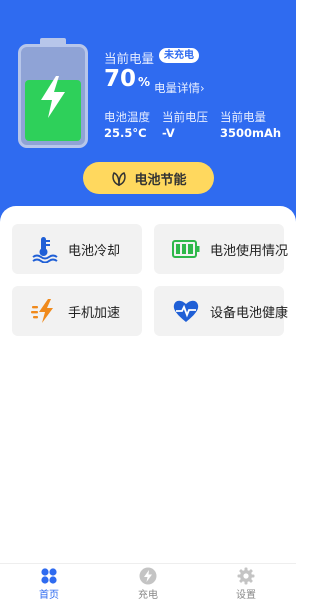 The width and height of the screenshot is (320, 600). Describe the element at coordinates (185, 117) in the screenshot. I see `voltage-label: 当前电压` at that location.